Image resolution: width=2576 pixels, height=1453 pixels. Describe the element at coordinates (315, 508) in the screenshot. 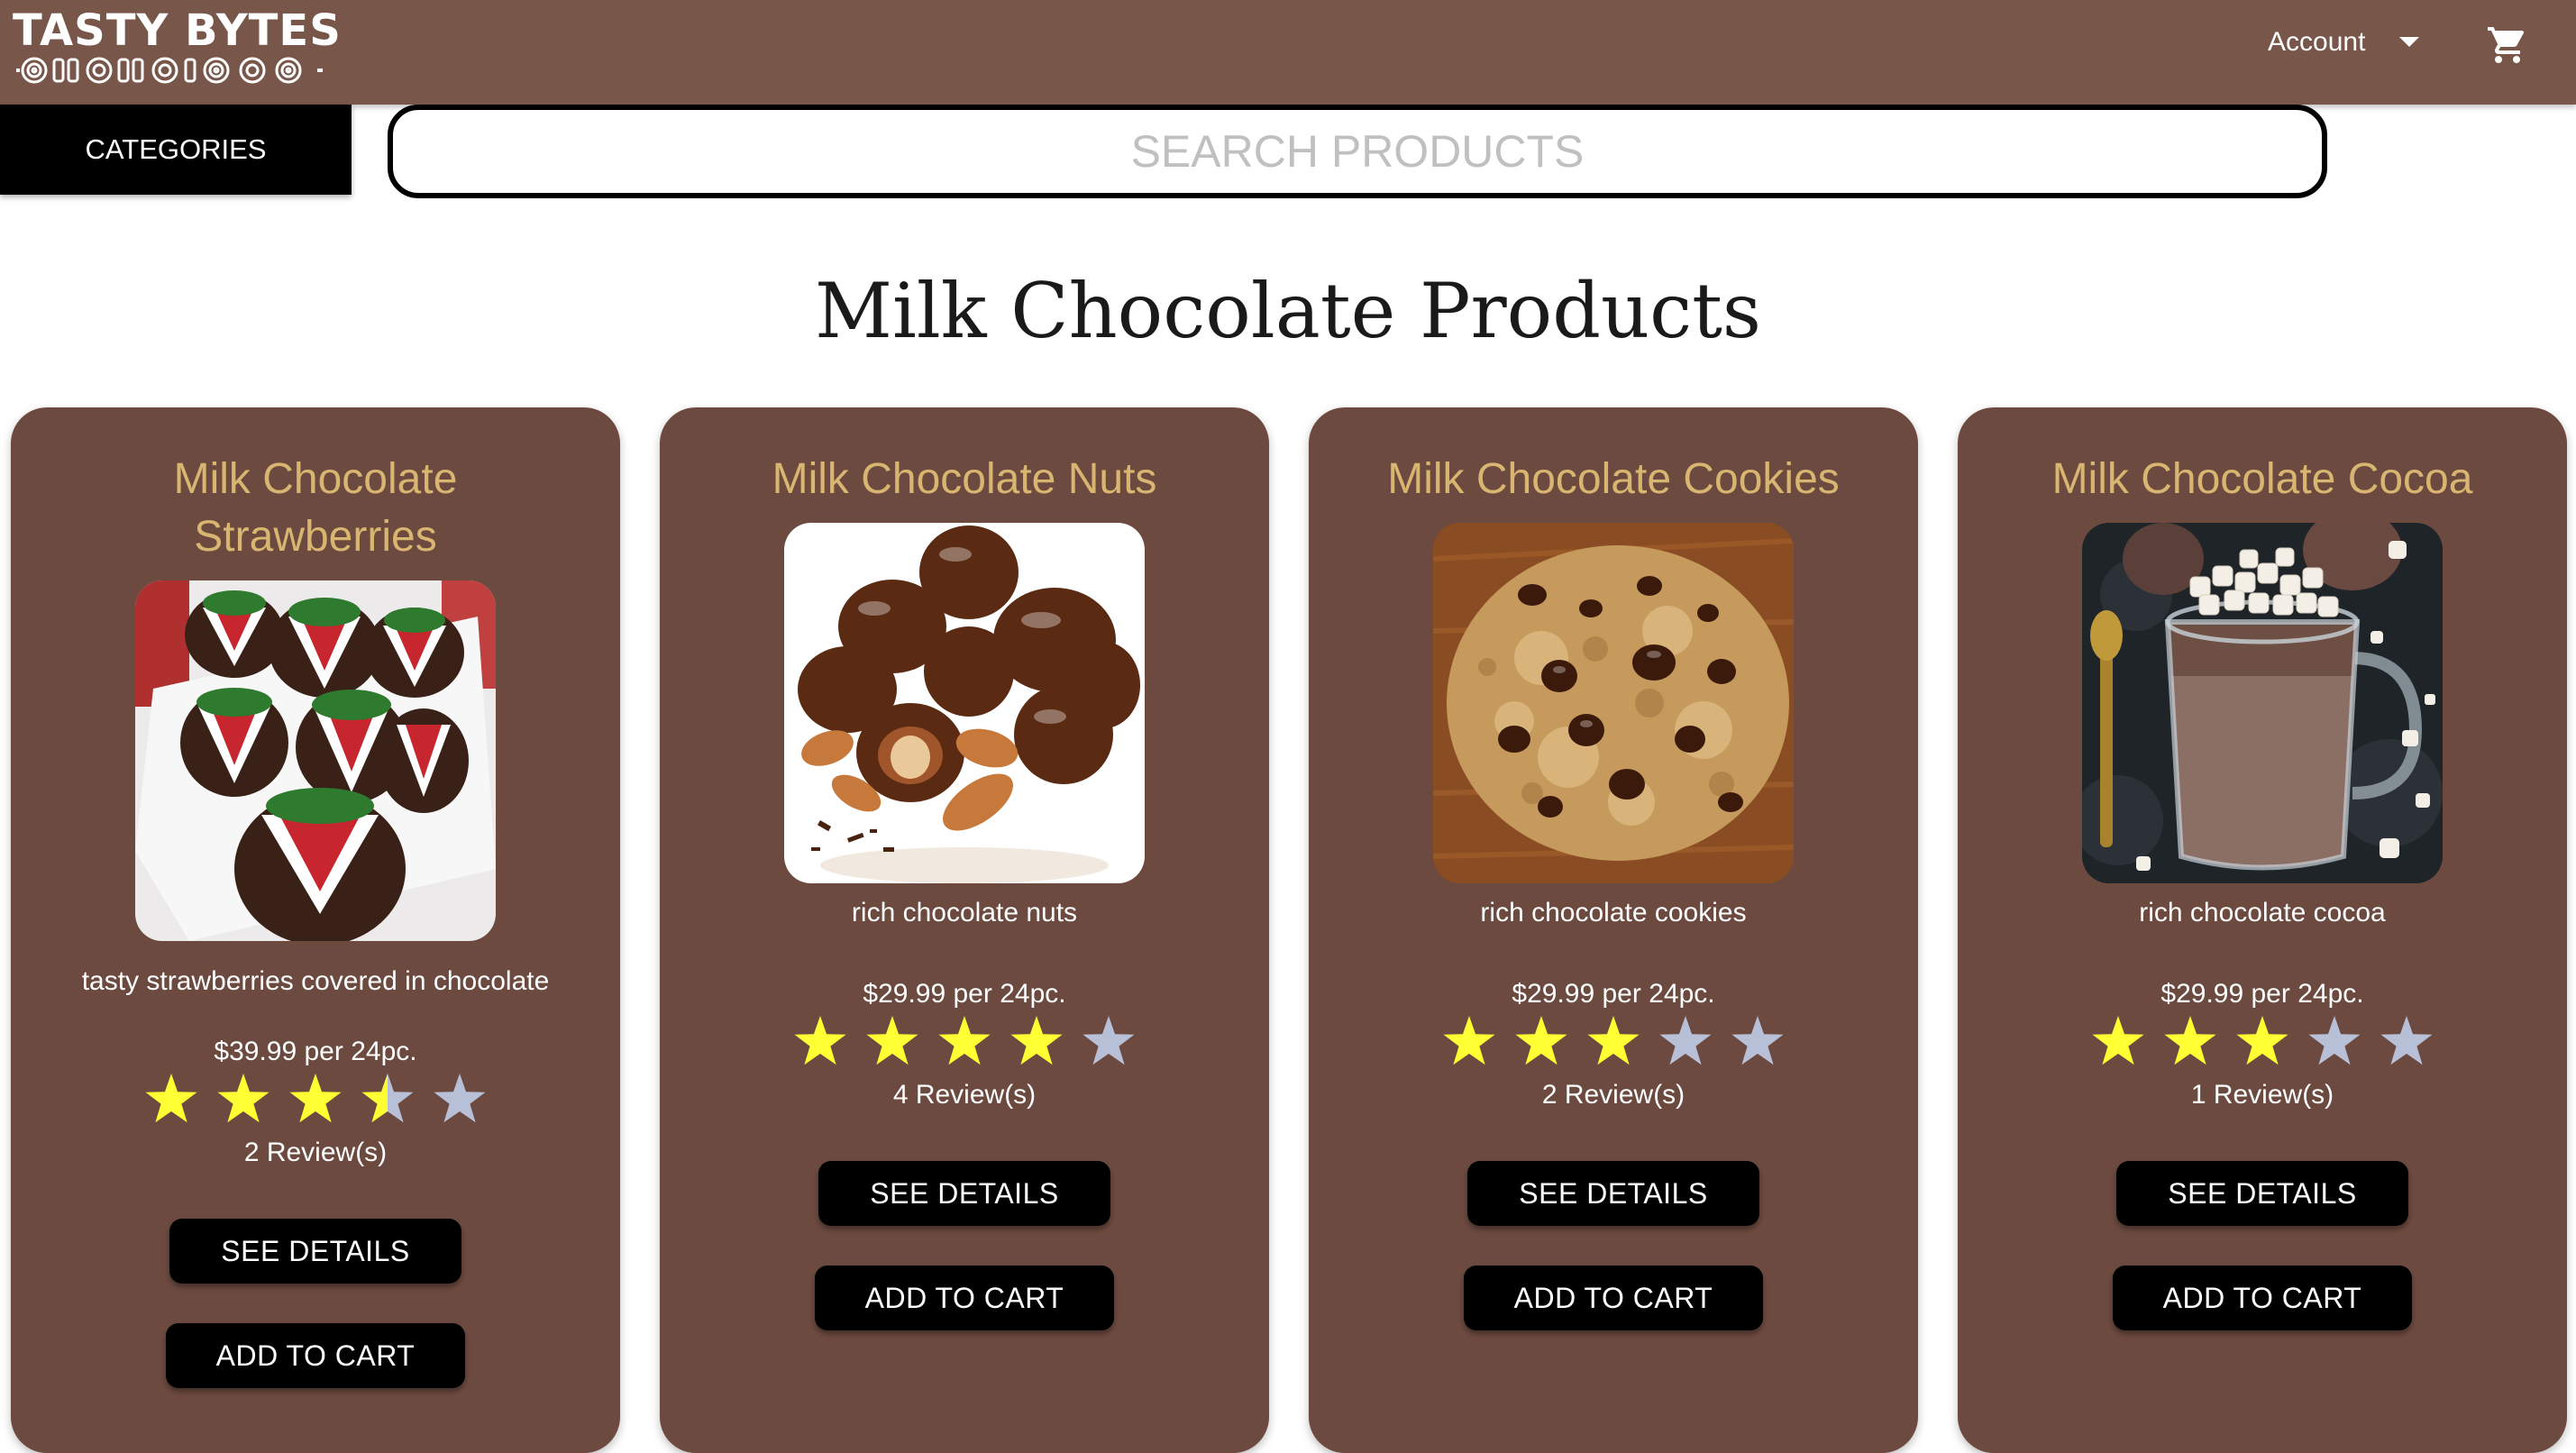

I see `product-title: Milk Chocolate Strawberries` at that location.